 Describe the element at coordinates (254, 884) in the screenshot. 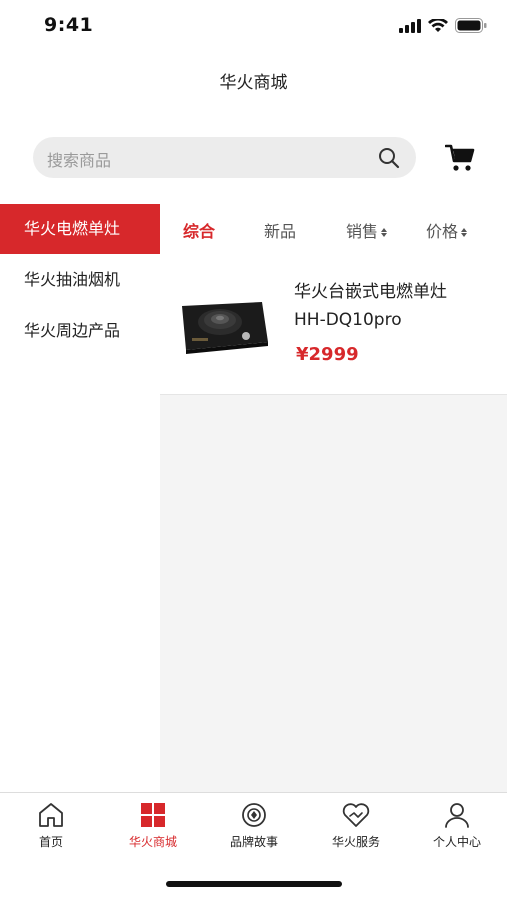

I see `home-indicator` at that location.